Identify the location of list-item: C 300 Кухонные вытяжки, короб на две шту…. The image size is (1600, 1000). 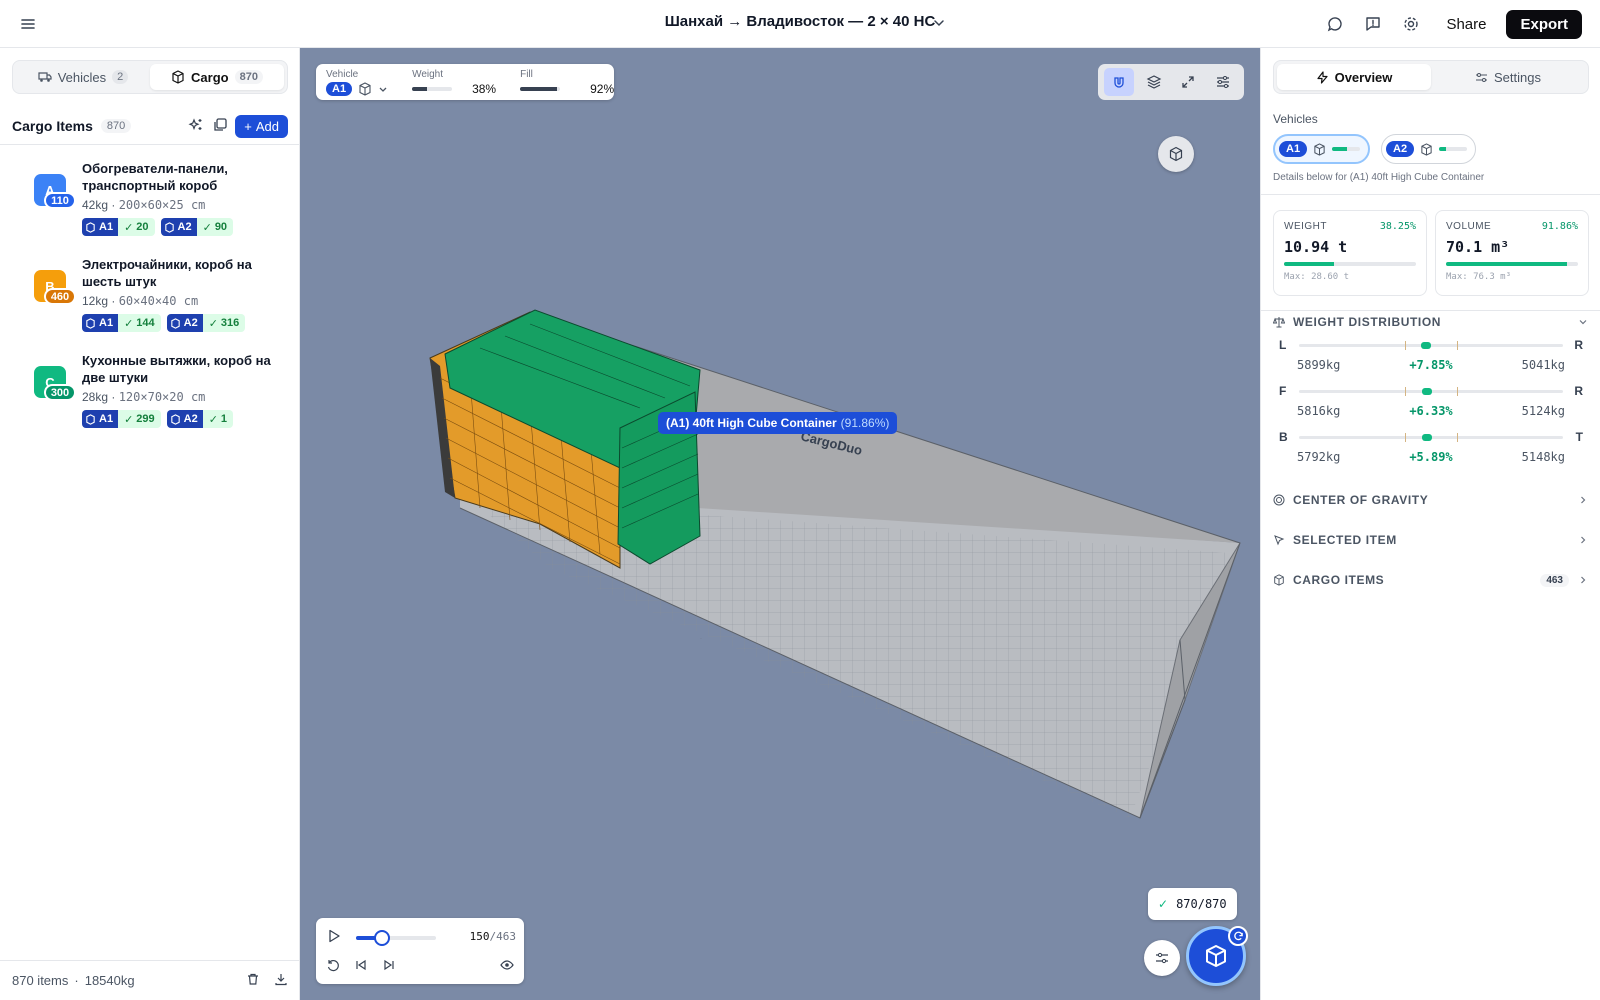
(150, 391).